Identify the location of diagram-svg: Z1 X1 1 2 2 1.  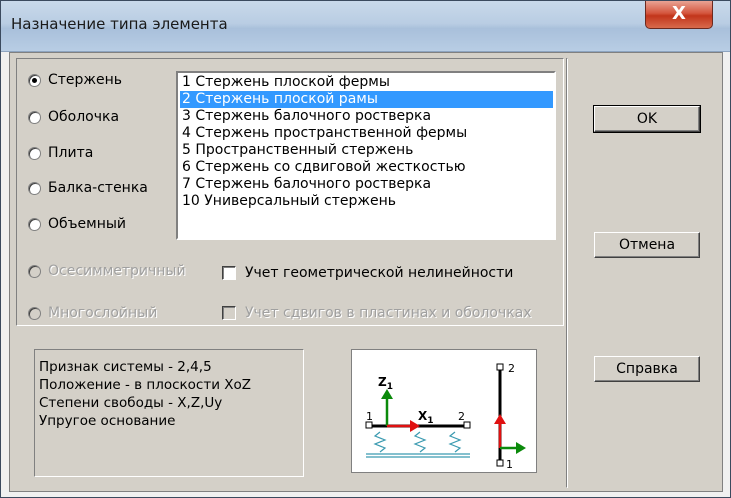
(445, 416).